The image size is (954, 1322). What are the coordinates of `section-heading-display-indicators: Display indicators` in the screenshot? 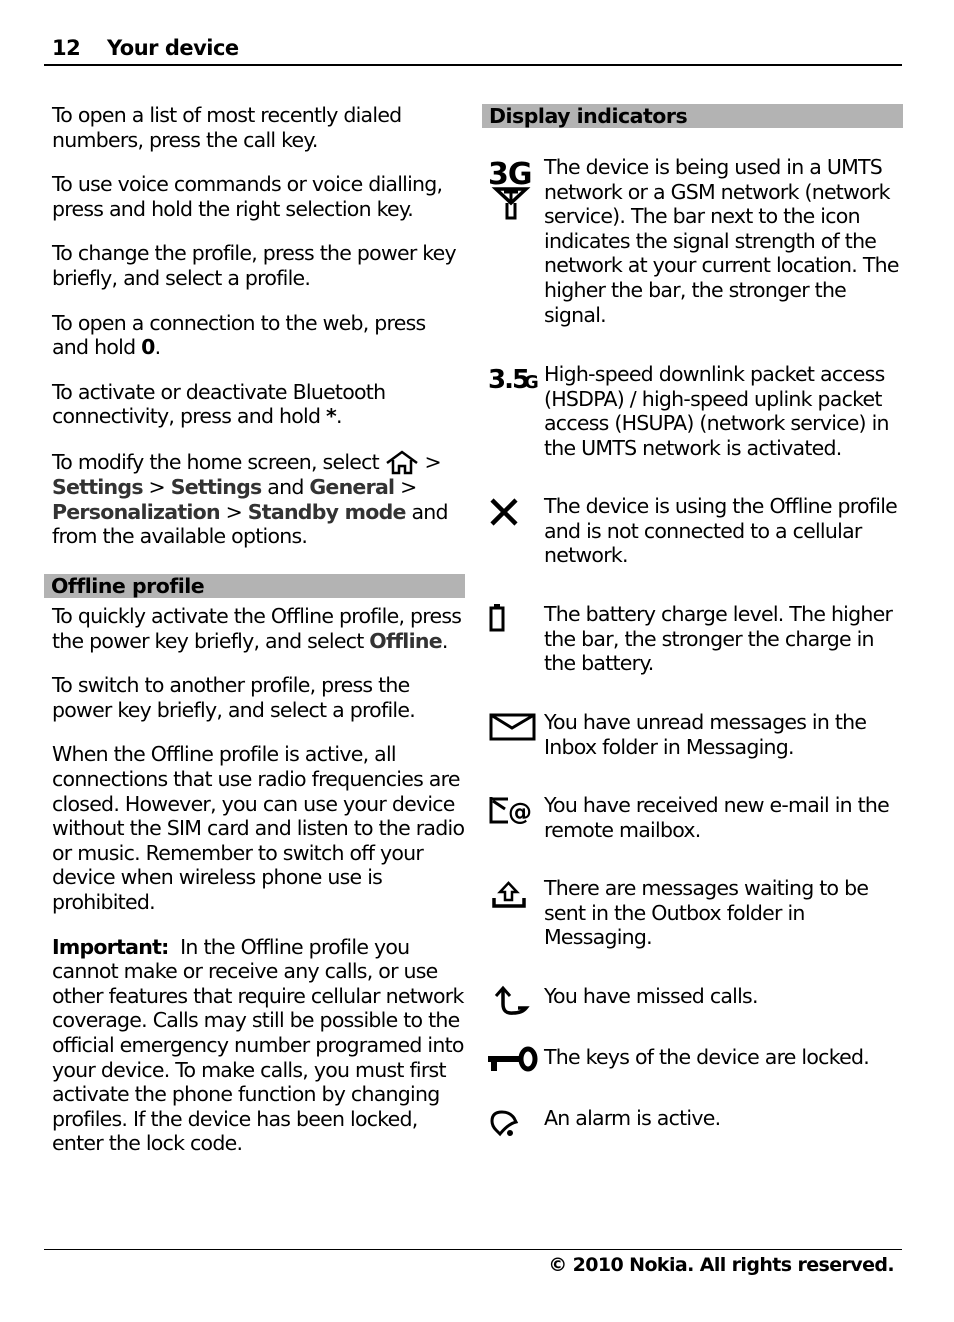 It's located at (692, 116).